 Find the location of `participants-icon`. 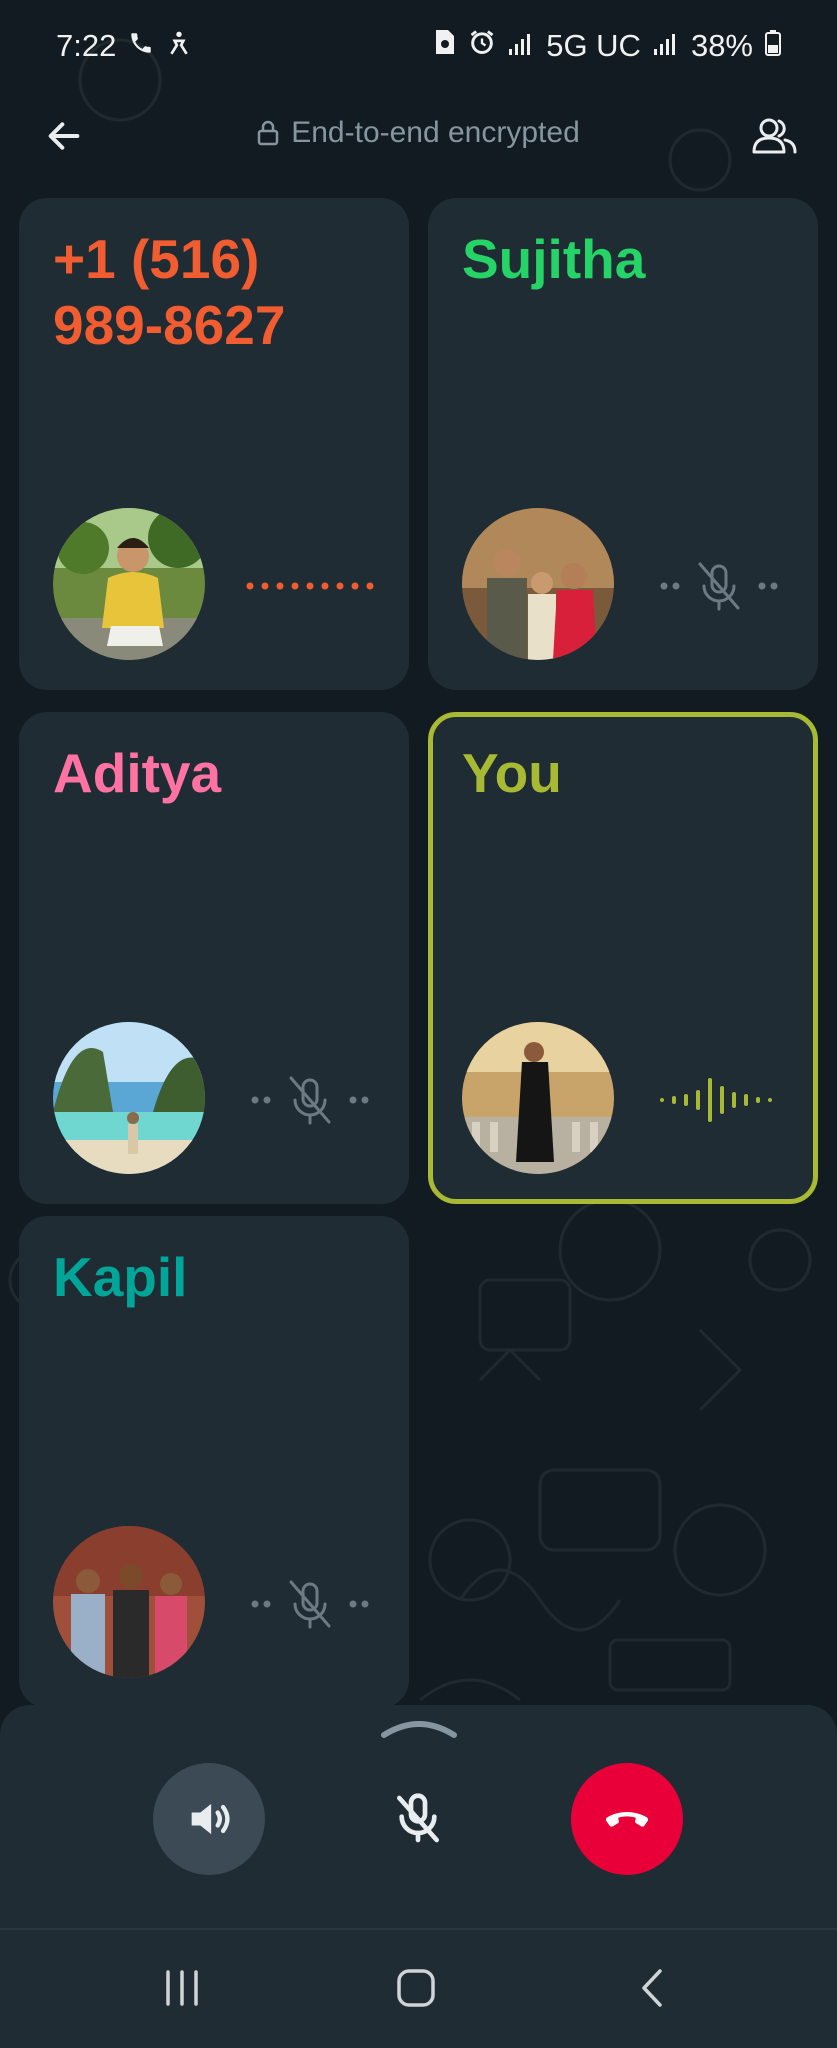

participants-icon is located at coordinates (774, 136).